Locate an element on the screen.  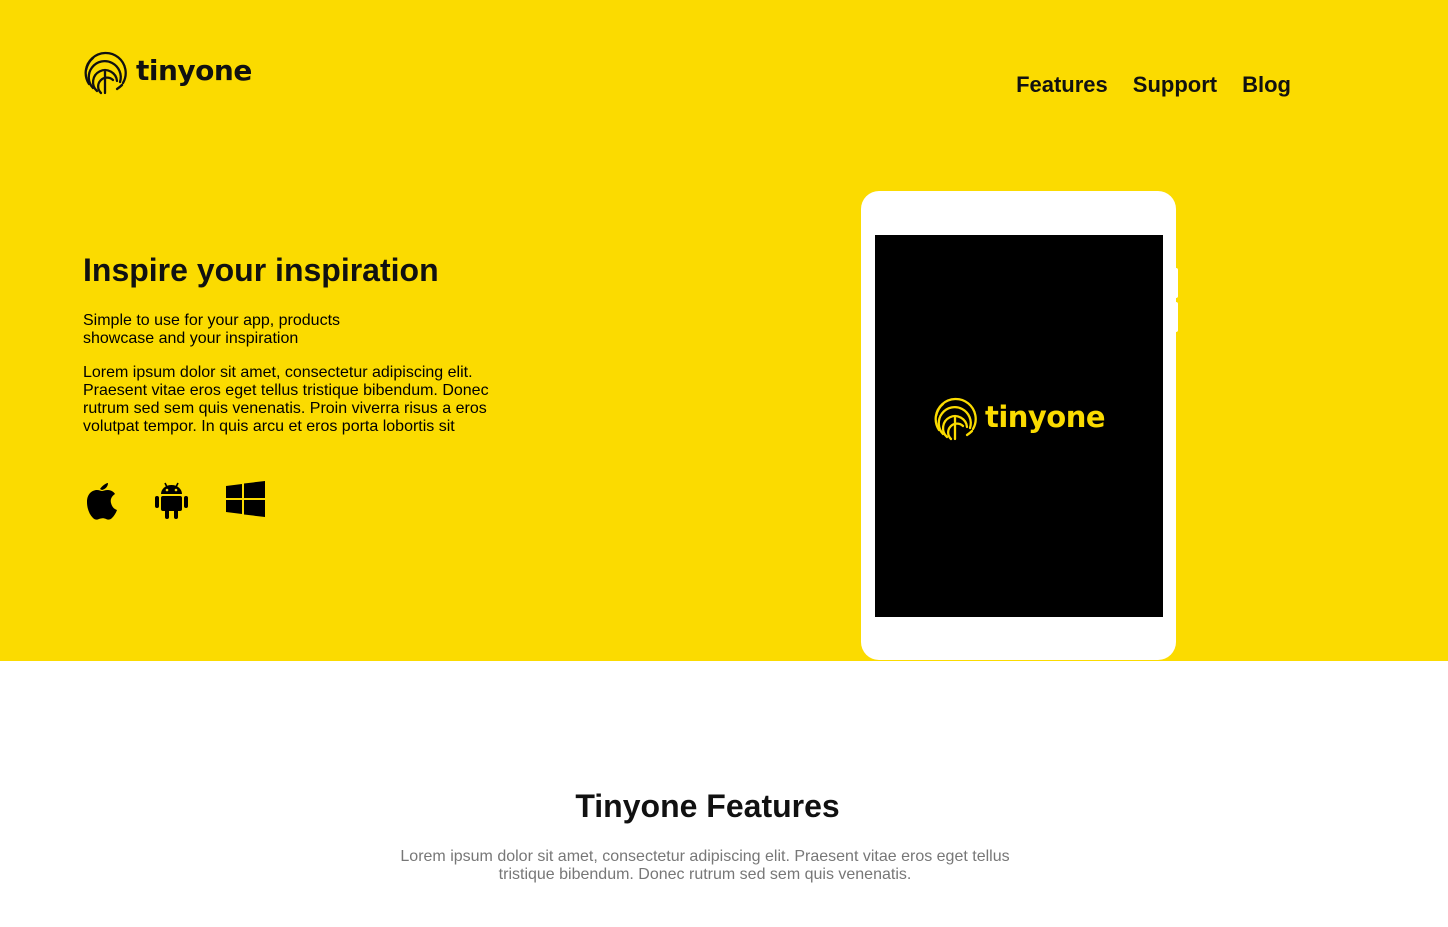
nav-item-features: Features is located at coordinates (1062, 85).